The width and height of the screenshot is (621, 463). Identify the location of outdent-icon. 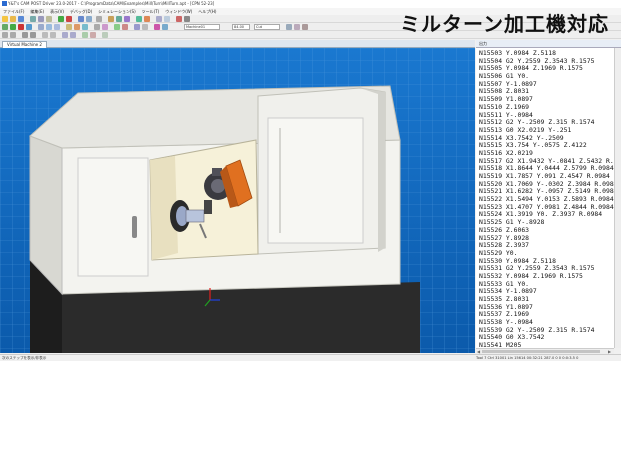
(73, 35).